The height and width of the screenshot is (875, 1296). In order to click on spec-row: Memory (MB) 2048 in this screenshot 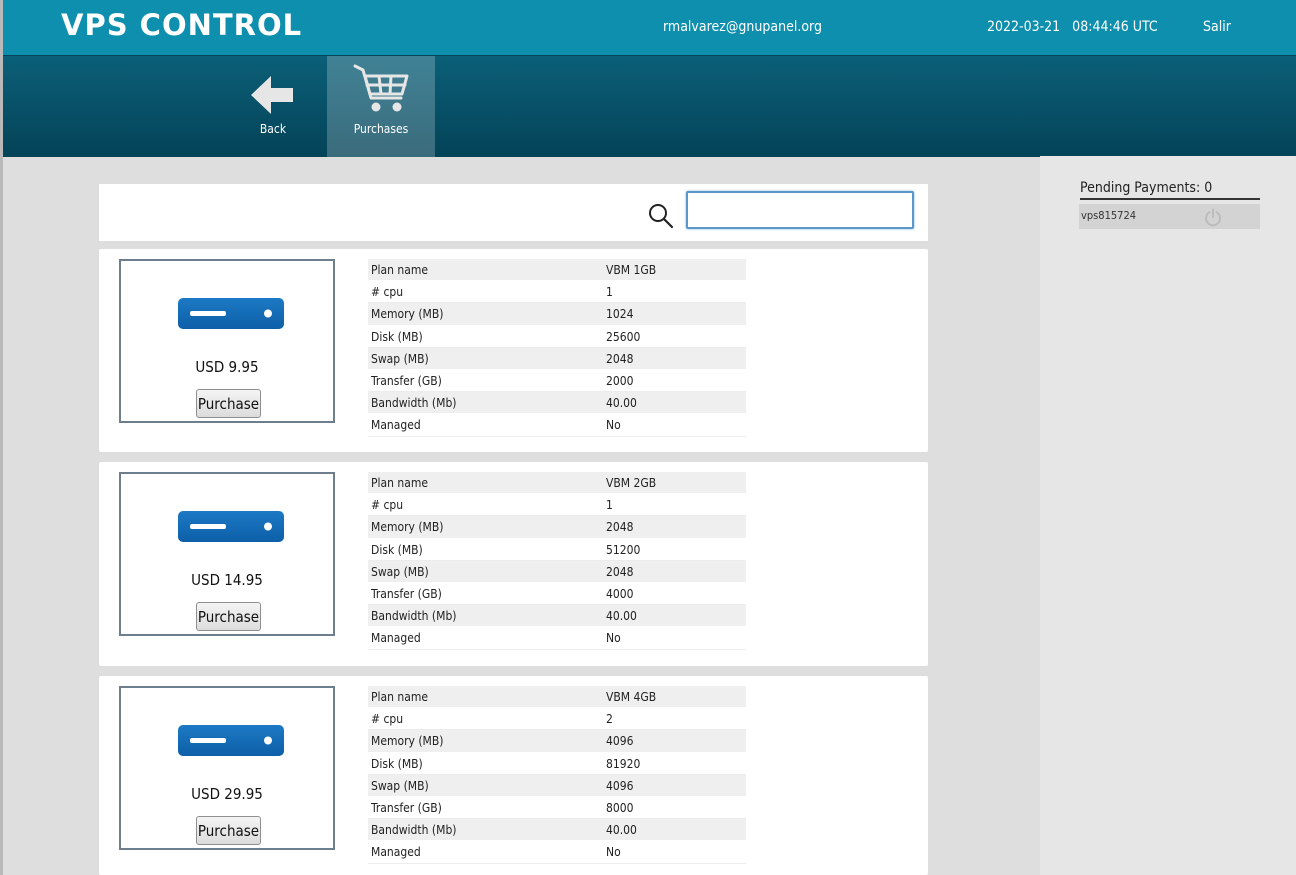, I will do `click(557, 527)`.